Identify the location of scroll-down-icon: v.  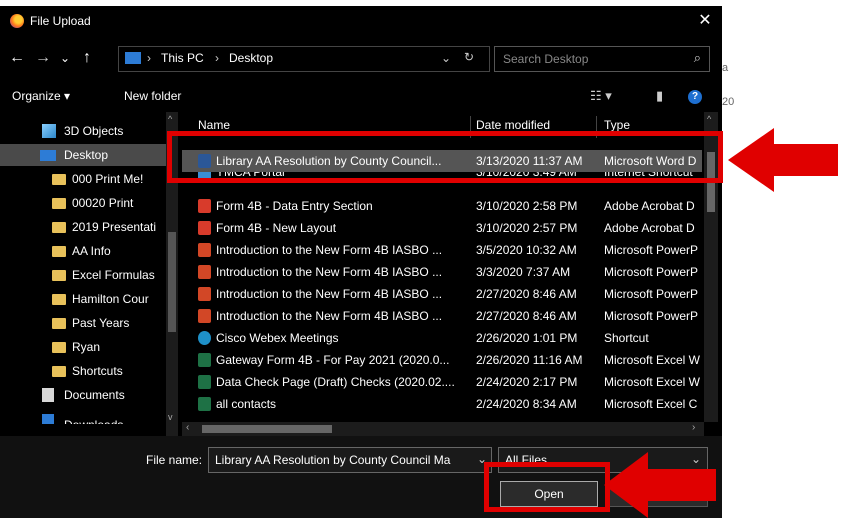
(170, 417).